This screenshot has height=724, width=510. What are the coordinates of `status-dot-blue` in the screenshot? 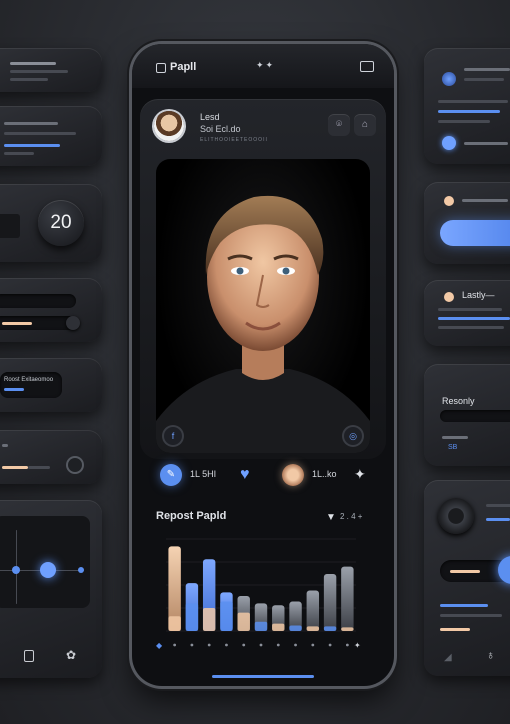 It's located at (449, 143).